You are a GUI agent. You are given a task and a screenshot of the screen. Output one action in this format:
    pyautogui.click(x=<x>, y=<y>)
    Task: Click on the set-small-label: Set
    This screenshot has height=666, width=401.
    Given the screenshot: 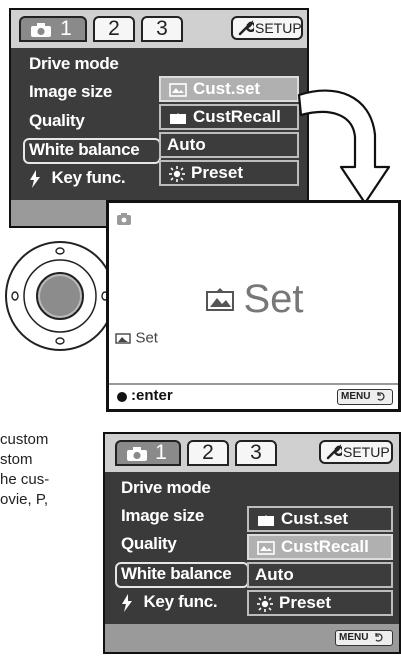 What is the action you would take?
    pyautogui.click(x=146, y=338)
    